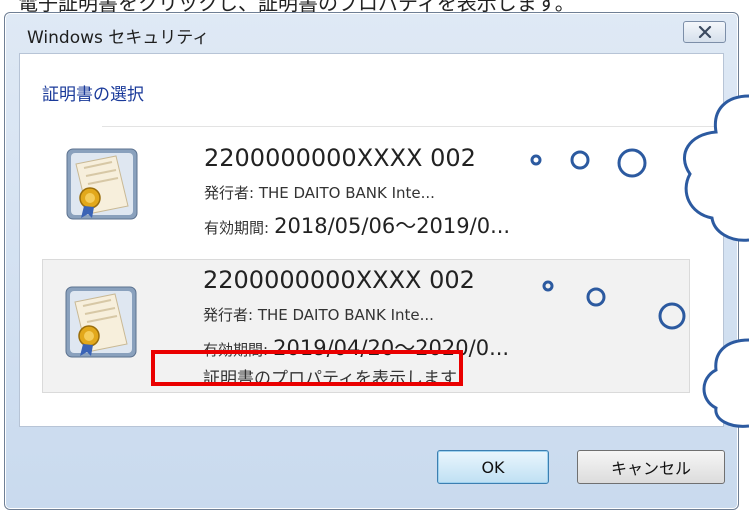  Describe the element at coordinates (237, 228) in the screenshot. I see `validity-label: 有効期間:` at that location.